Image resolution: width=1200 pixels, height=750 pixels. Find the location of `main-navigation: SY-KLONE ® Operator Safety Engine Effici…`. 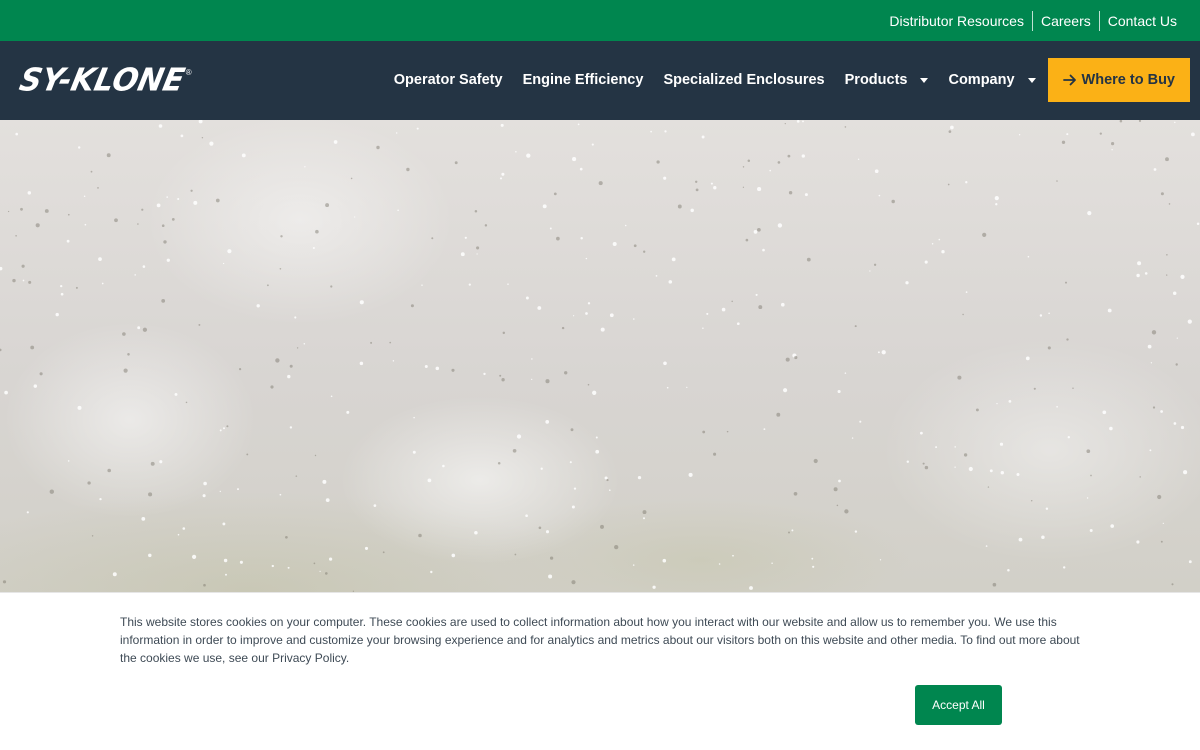

main-navigation: SY-KLONE ® Operator Safety Engine Effici… is located at coordinates (600, 80).